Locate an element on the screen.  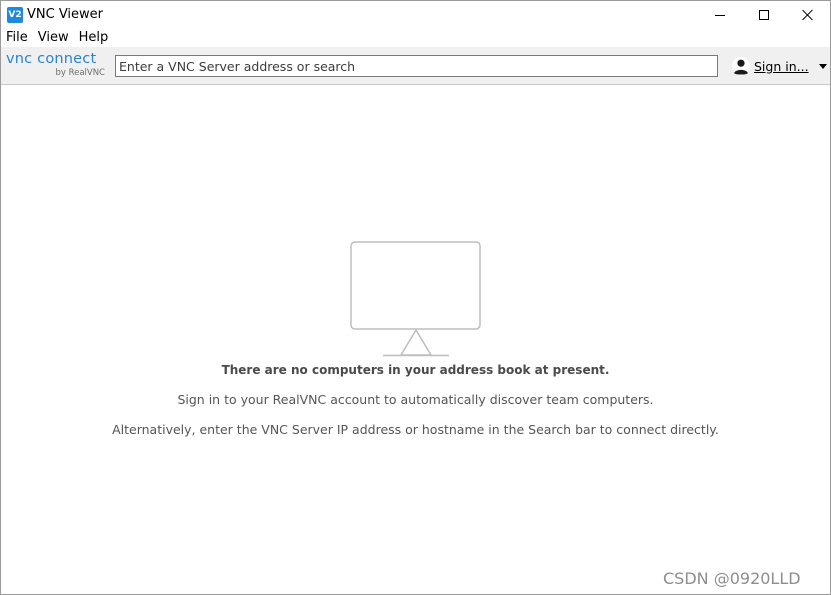
vnc-connect-logo: vnc connect by RealVNC is located at coordinates (58, 66).